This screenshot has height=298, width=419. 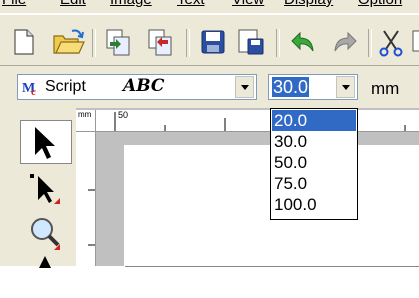 I want to click on size-select: 30.0, so click(x=313, y=87).